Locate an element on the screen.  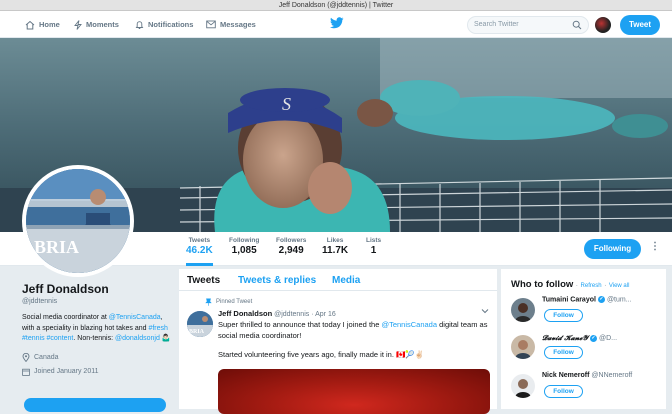
stat-likes: Likes 11.7K is located at coordinates (335, 246).